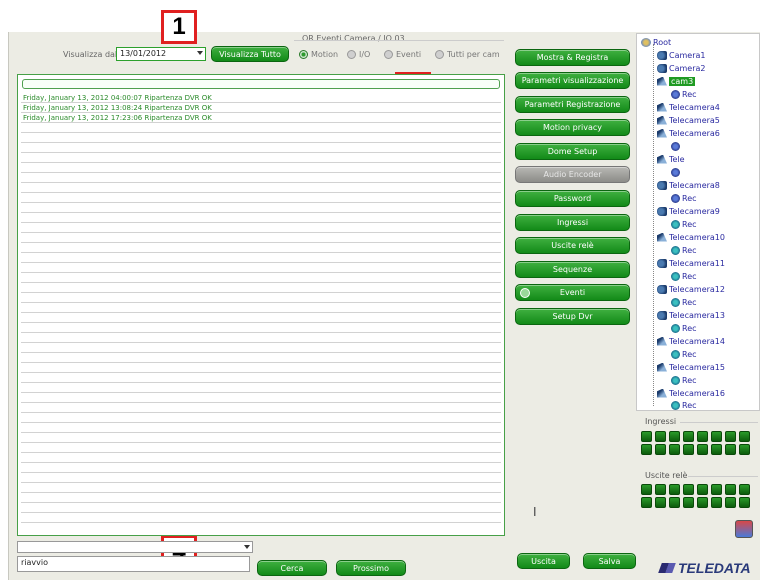 Image resolution: width=766 pixels, height=580 pixels. Describe the element at coordinates (572, 245) in the screenshot. I see `uscite-rele-button: Uscite relè` at that location.